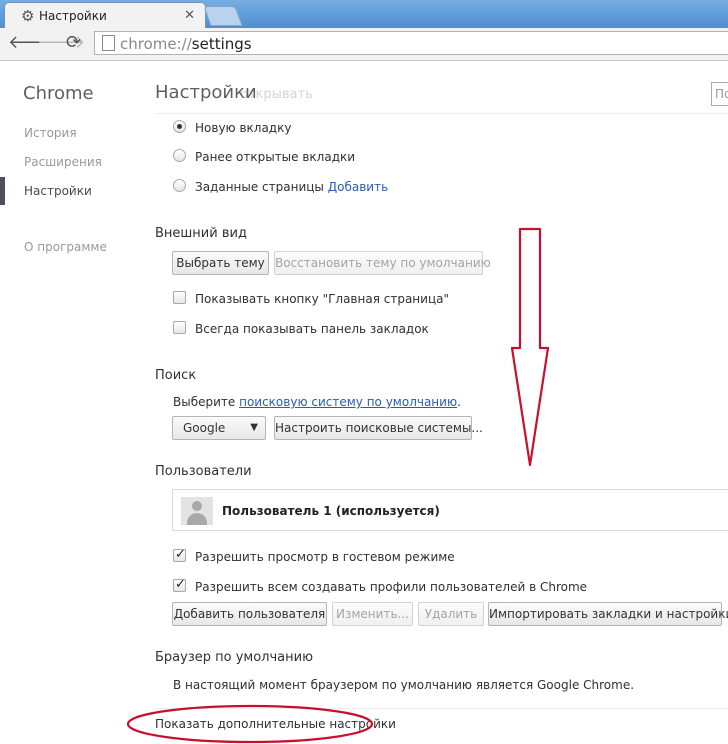 Image resolution: width=728 pixels, height=744 pixels. What do you see at coordinates (450, 510) in the screenshot?
I see `profile-list: Пользователь 1 (используется)` at bounding box center [450, 510].